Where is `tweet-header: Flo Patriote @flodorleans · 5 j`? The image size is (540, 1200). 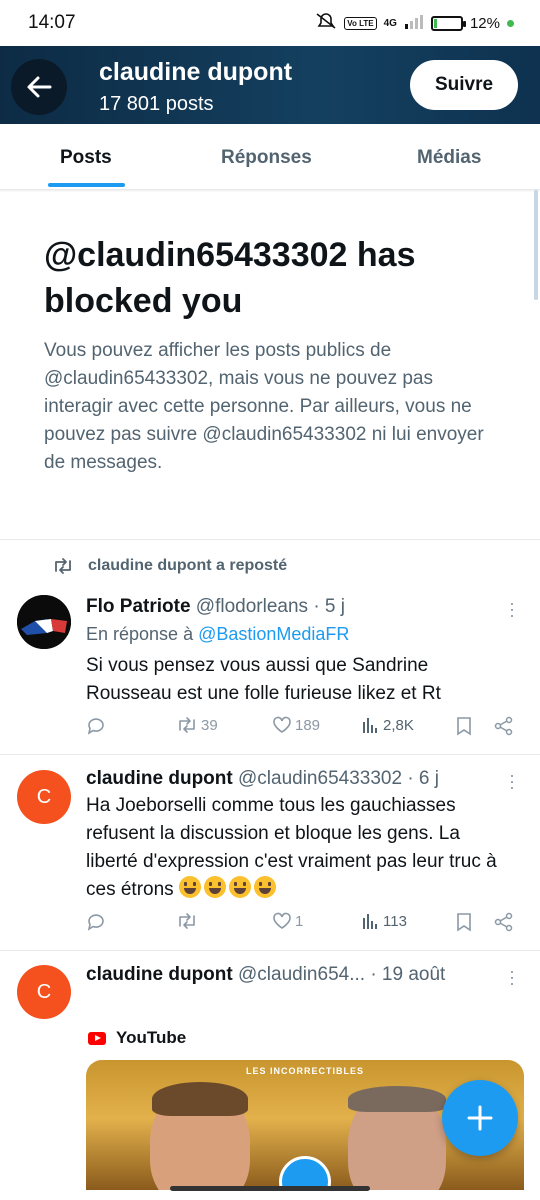
tweet-header: Flo Patriote @flodorleans · 5 j is located at coordinates (215, 607).